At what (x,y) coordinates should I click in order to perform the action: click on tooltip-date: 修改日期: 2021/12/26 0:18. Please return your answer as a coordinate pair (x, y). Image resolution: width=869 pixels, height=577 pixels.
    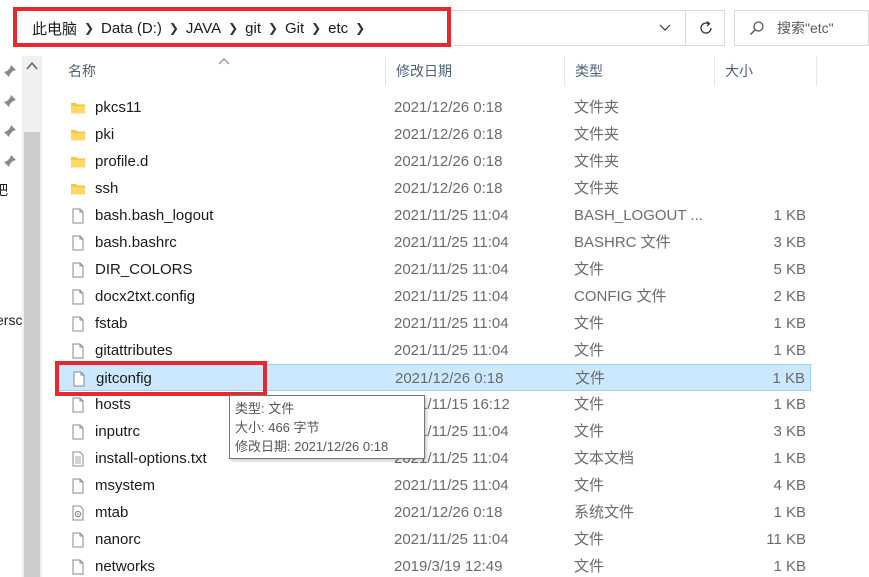
    Looking at the image, I should click on (312, 446).